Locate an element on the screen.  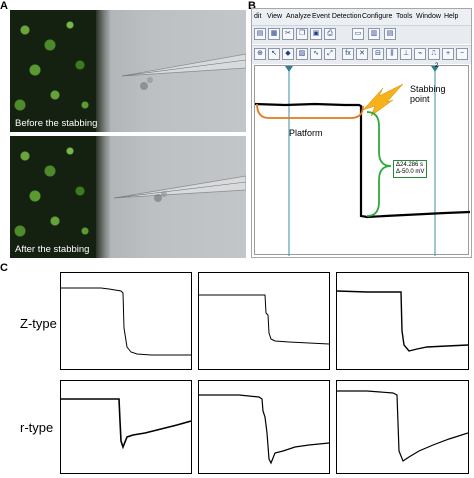
fx-icon: fx is located at coordinates (348, 54).